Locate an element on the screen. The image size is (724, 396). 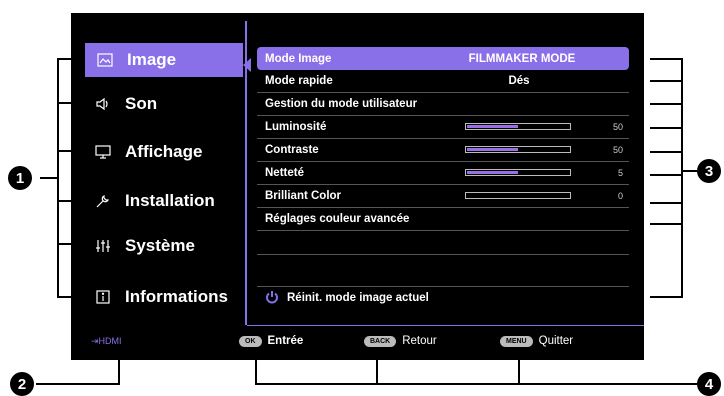
ok-key-icon: OK is located at coordinates (250, 341).